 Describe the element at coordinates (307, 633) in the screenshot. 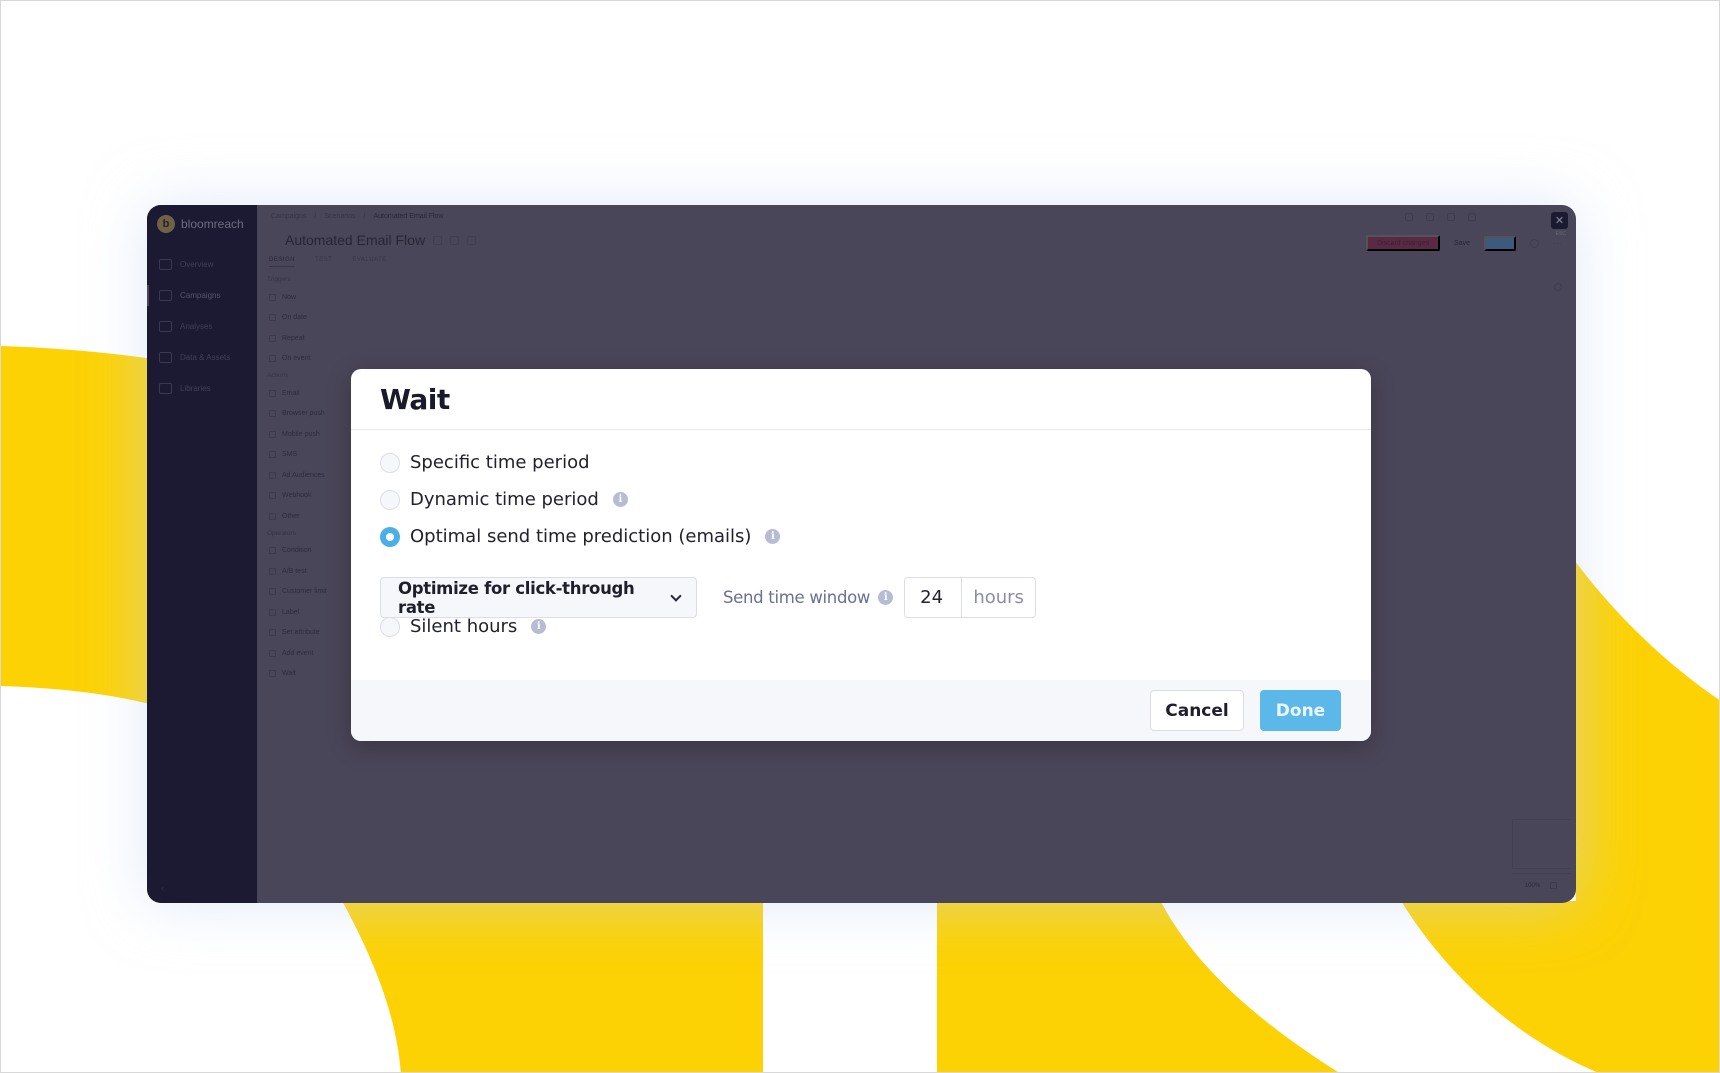

I see `palette-item: Set attribute` at that location.